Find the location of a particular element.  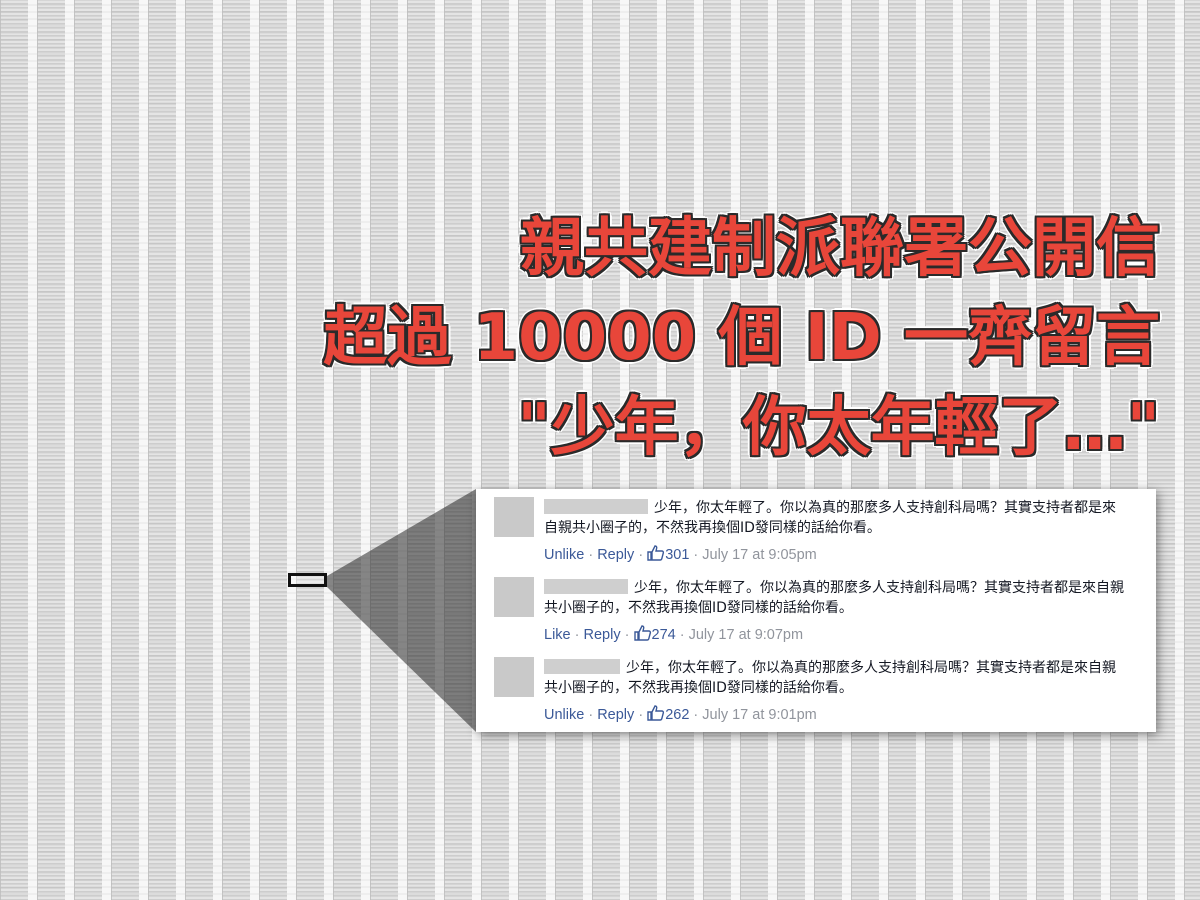

comment-meta: Unlike · Reply · 301 · July 17 at 9:05pm is located at coordinates (680, 554).